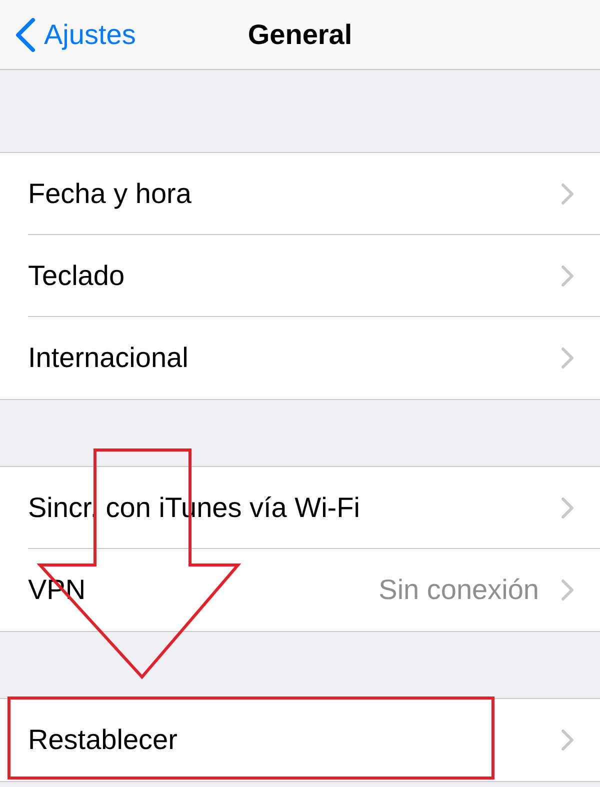  I want to click on back-button: Ajustes, so click(68, 35).